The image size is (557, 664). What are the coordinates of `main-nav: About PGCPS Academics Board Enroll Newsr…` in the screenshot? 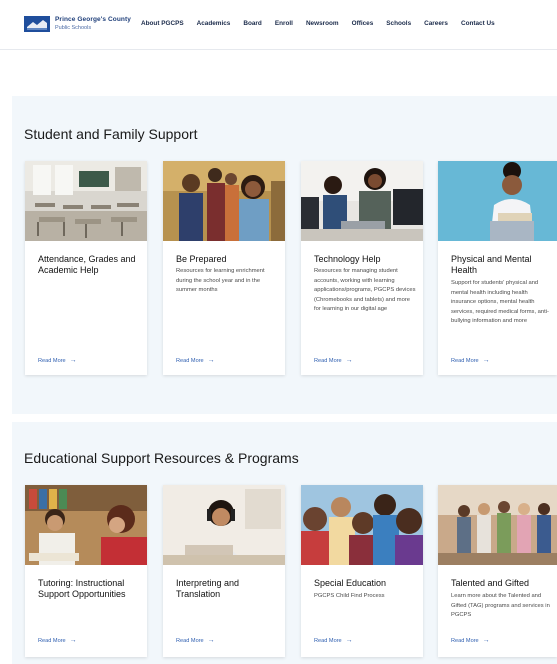 It's located at (324, 23).